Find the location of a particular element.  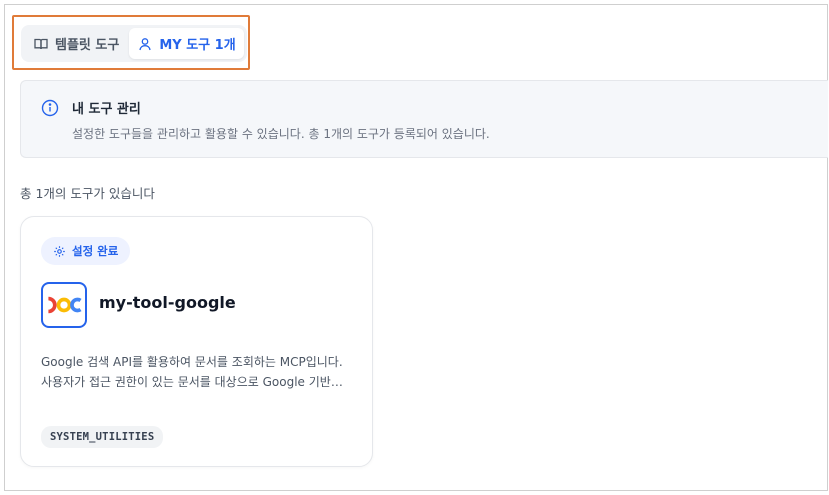

tab-templates-label: 템플릿 도구 is located at coordinates (87, 45).